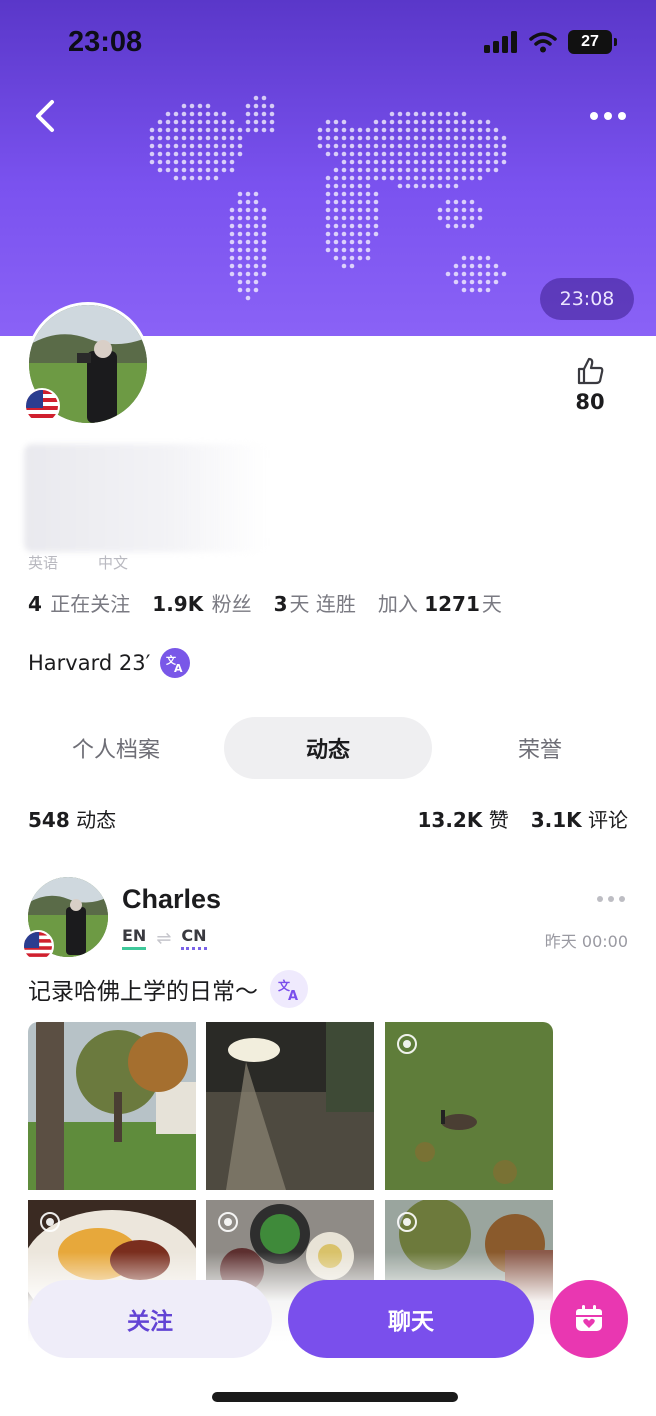 Image resolution: width=656 pixels, height=1416 pixels. Describe the element at coordinates (411, 1319) in the screenshot. I see `chat-button: 聊天` at that location.